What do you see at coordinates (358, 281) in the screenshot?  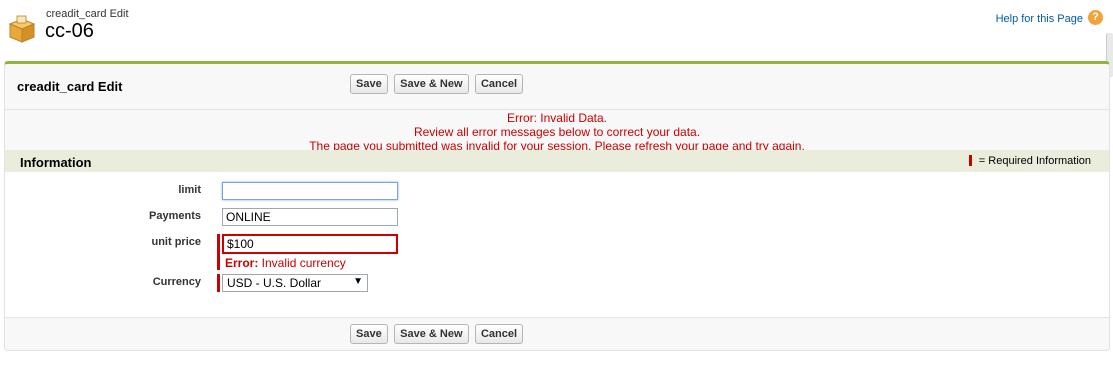 I see `dropdown-arrow-icon: ▼` at bounding box center [358, 281].